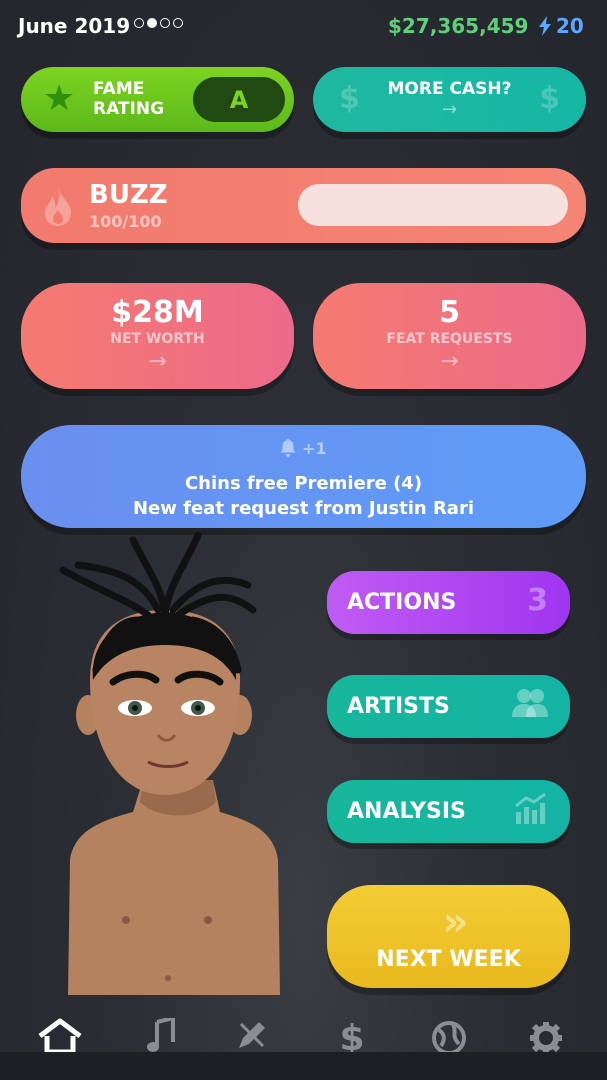  Describe the element at coordinates (449, 312) in the screenshot. I see `feat-requests-value: 5` at that location.